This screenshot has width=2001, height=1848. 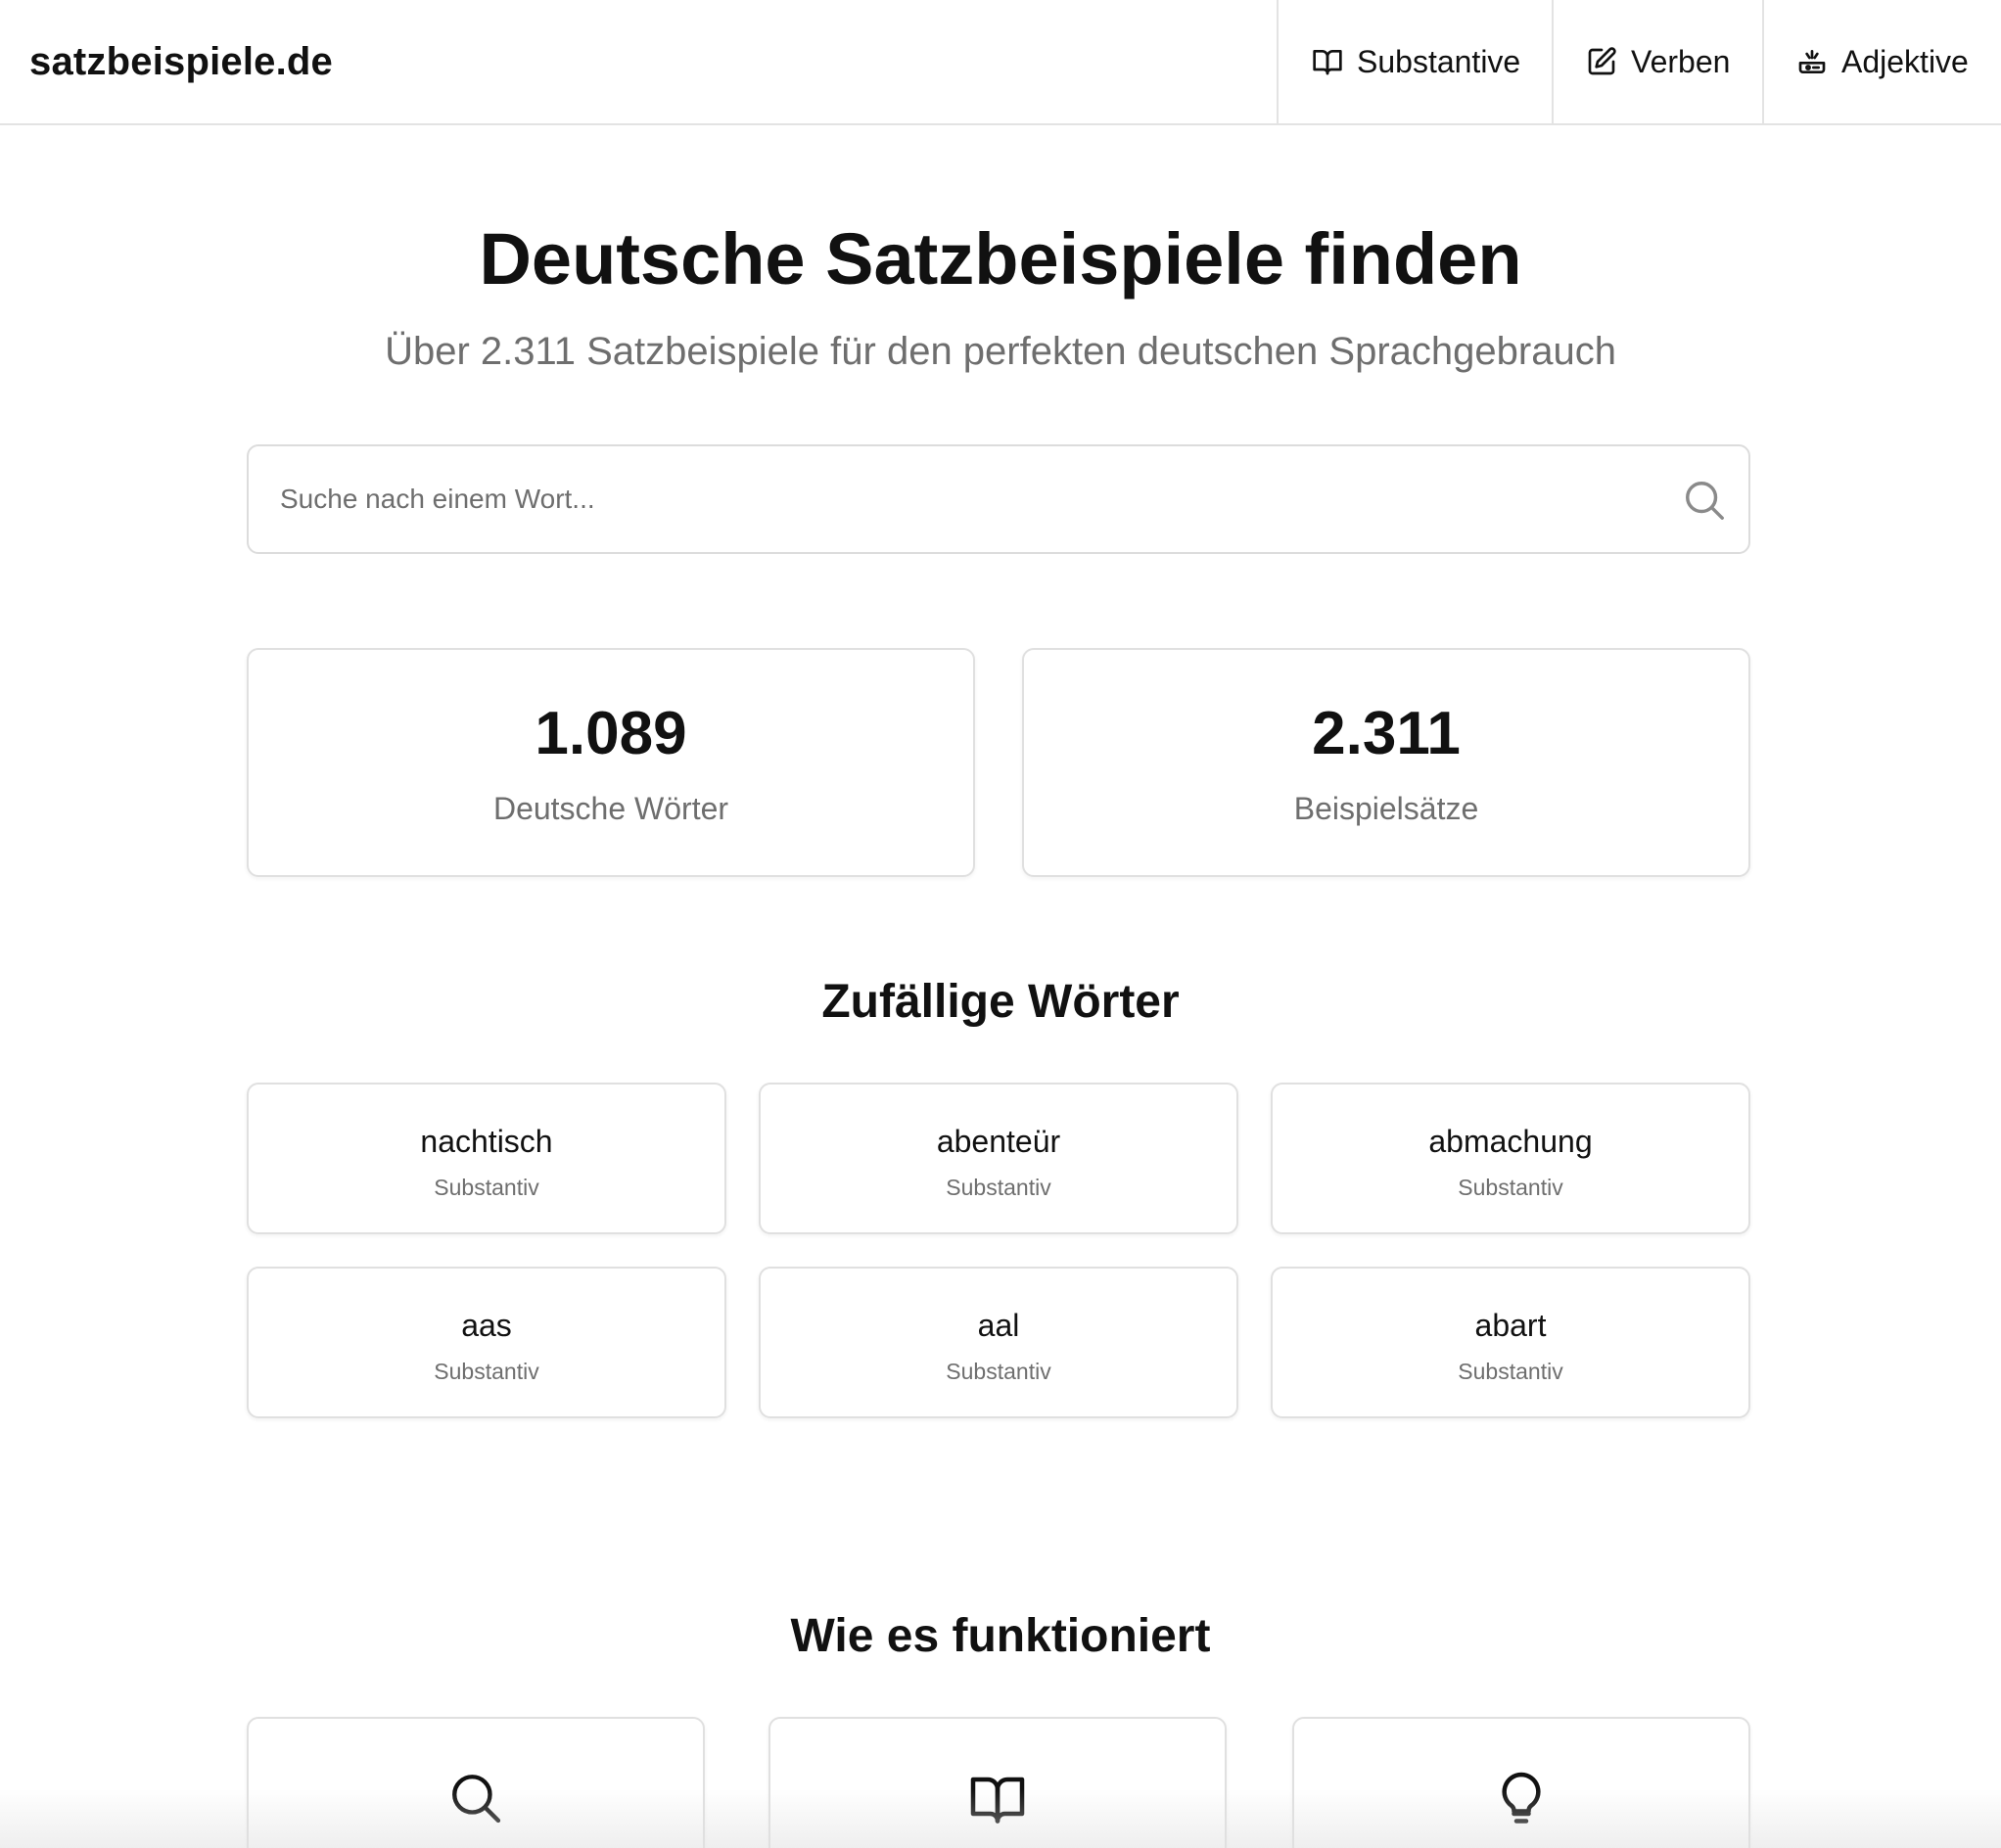 I want to click on random-words-title: Zufällige Wörter, so click(x=1000, y=1002).